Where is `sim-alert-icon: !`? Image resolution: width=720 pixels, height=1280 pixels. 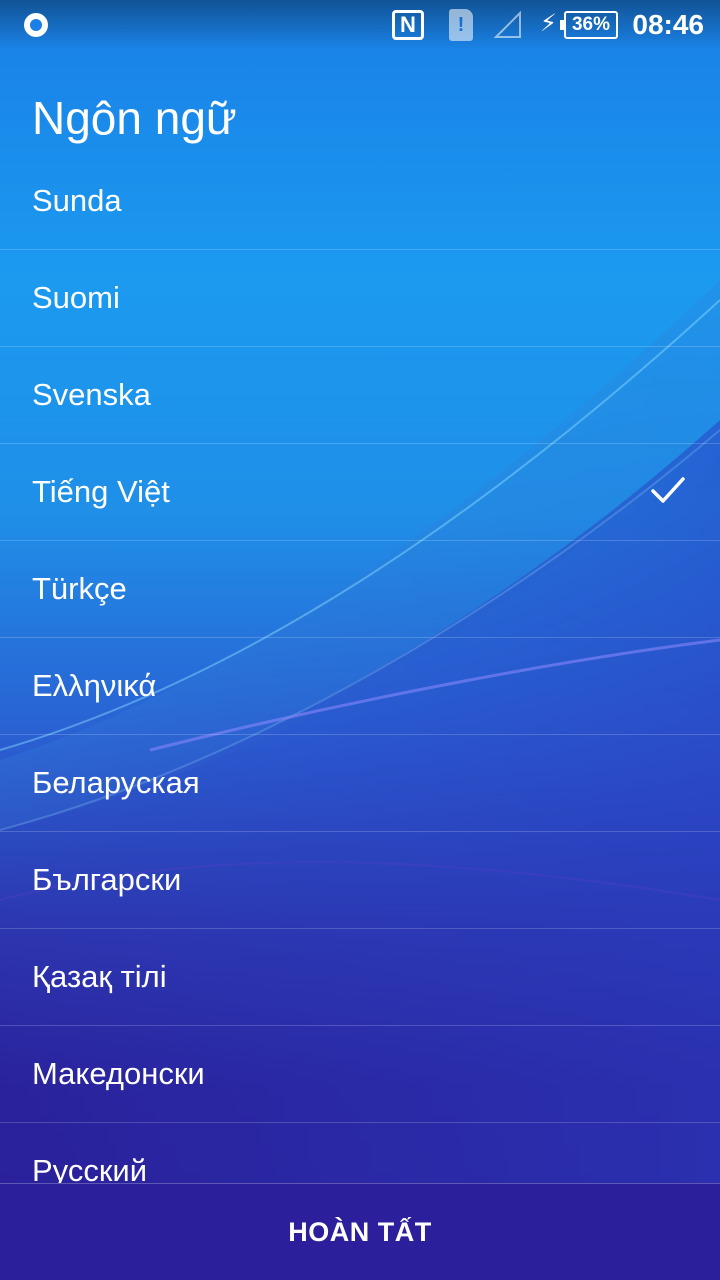 sim-alert-icon: ! is located at coordinates (461, 25).